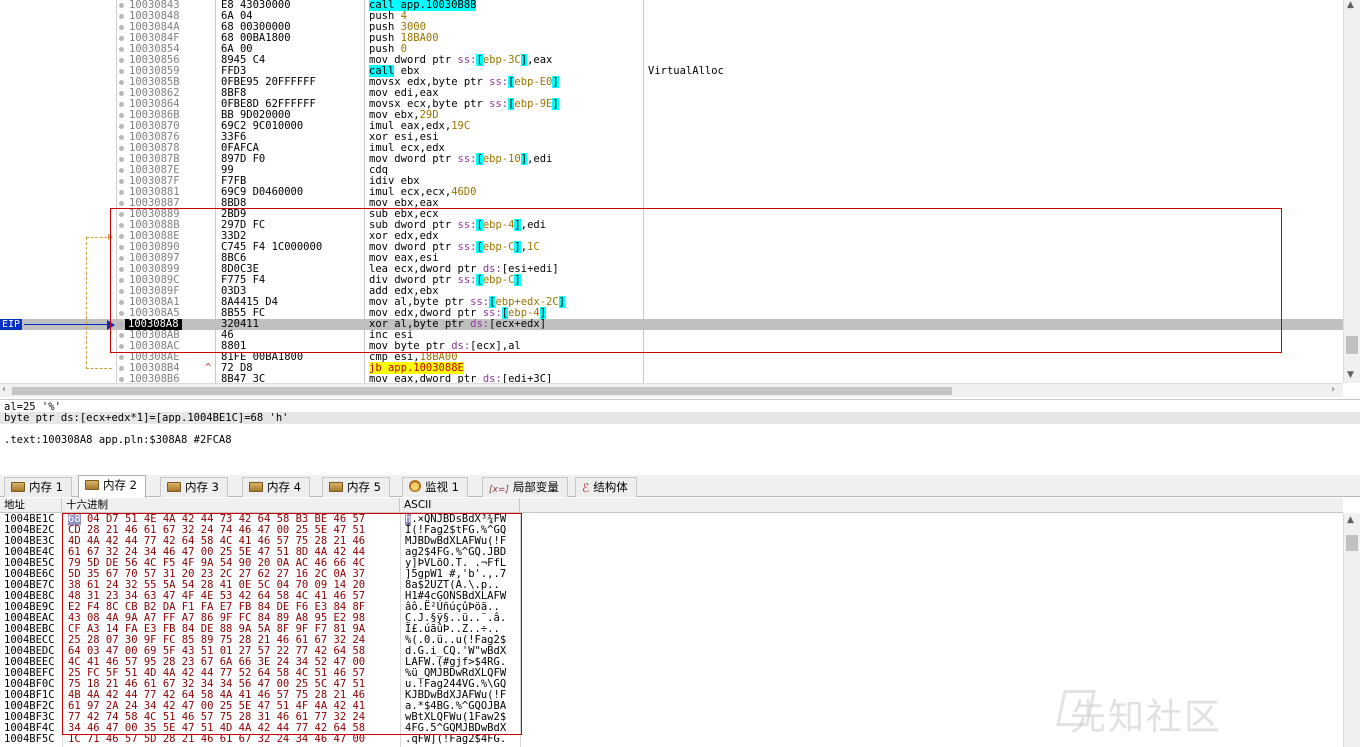 This screenshot has width=1360, height=747. Describe the element at coordinates (671, 236) in the screenshot. I see `instruction-row: 1003088E 33D2 xor edx,edx` at that location.